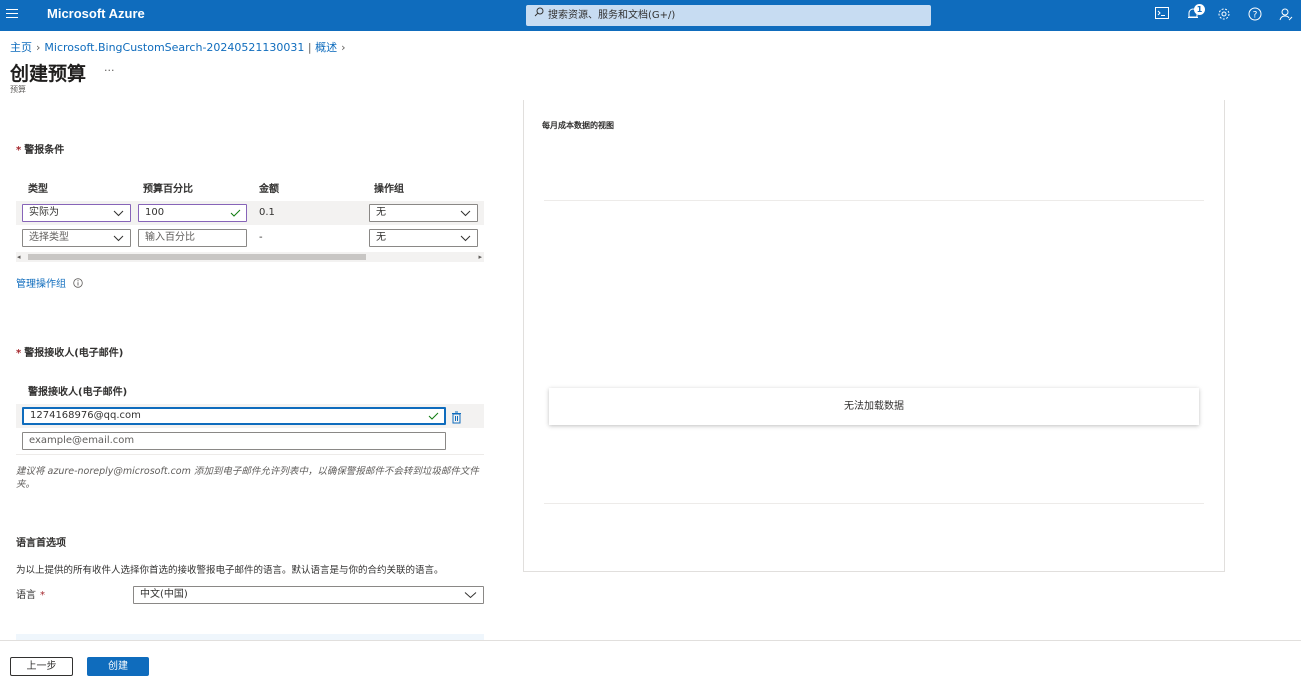 This screenshot has height=689, width=1301. I want to click on global-search, so click(728, 15).